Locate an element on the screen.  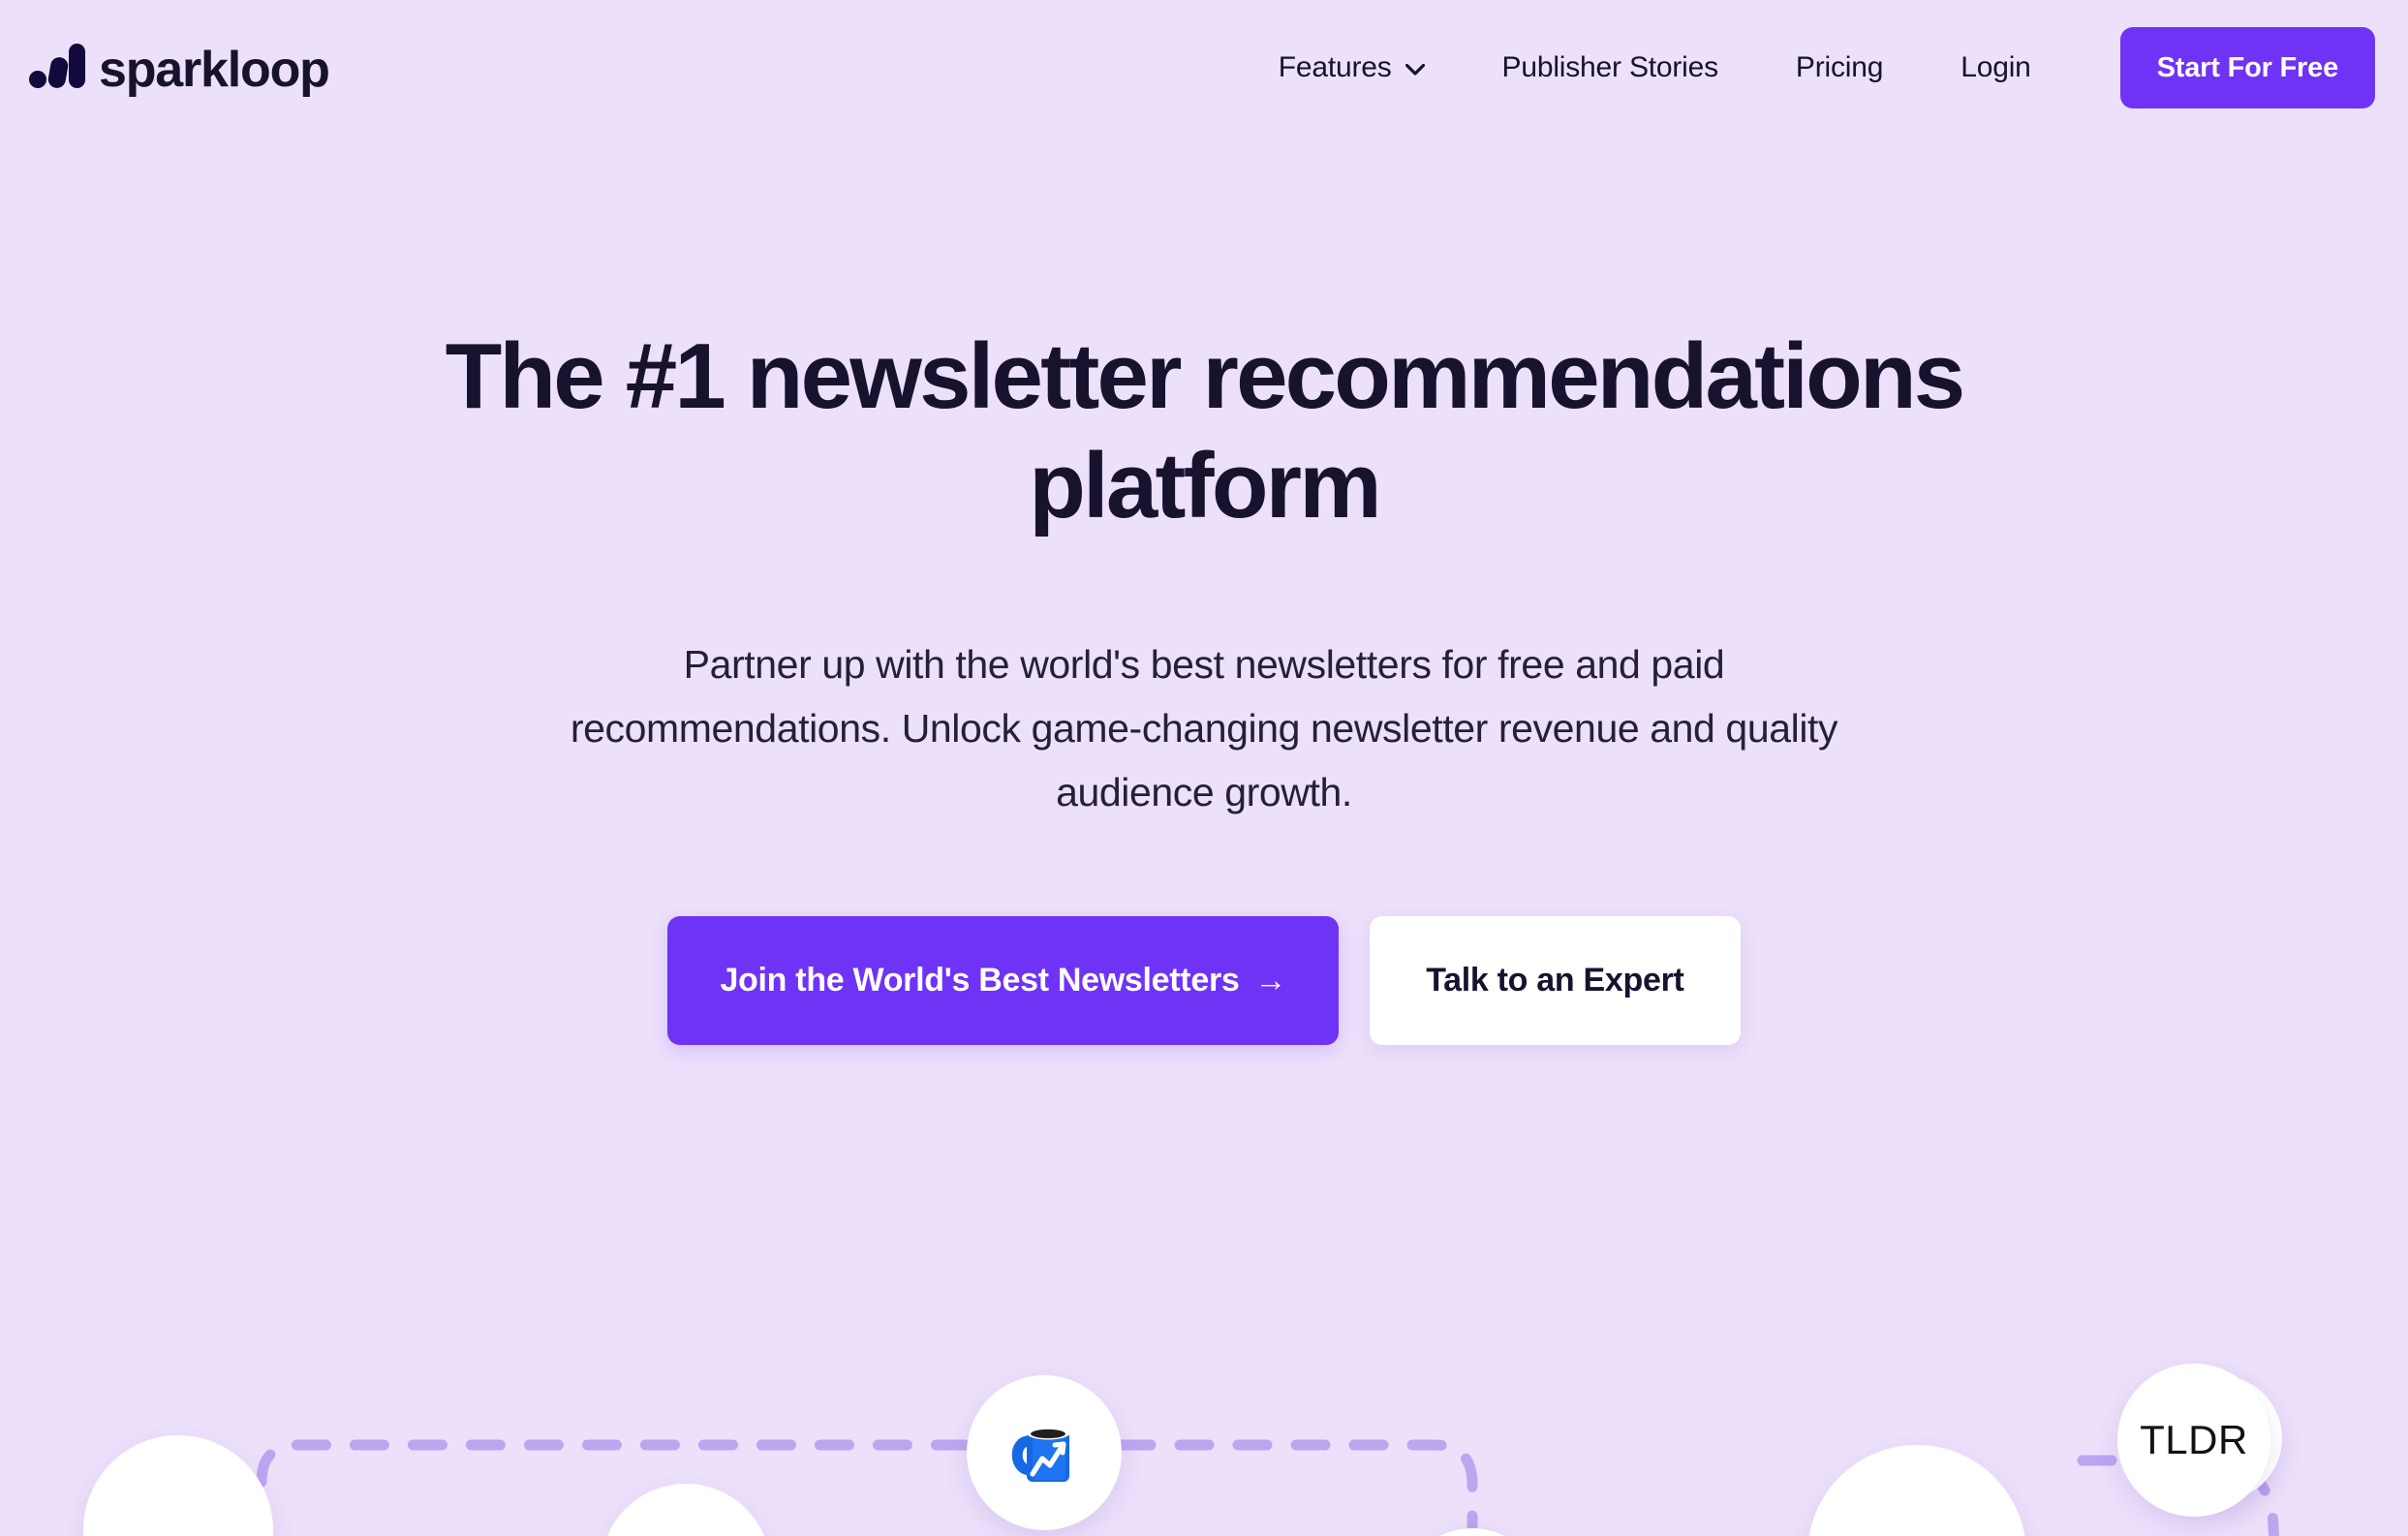
sparkloop-bars-icon is located at coordinates (57, 68).